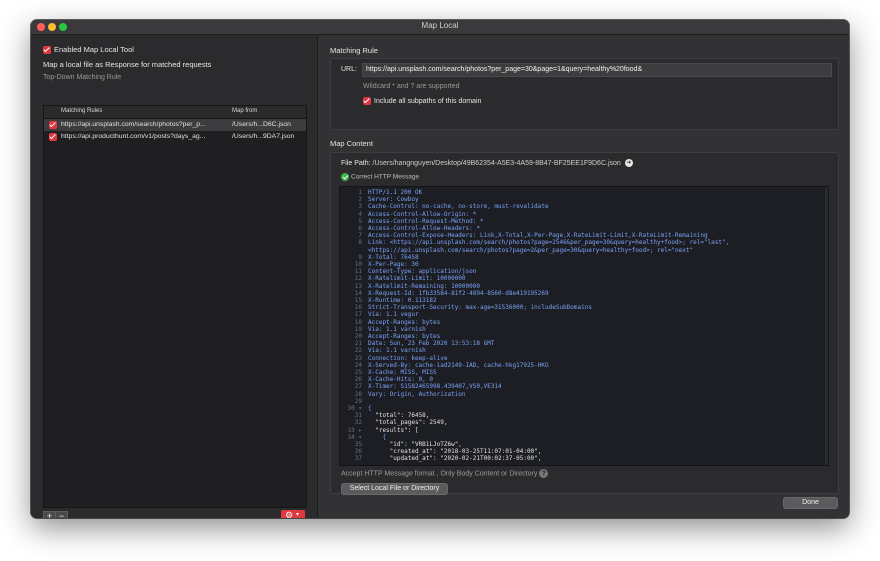 The image size is (880, 561). Describe the element at coordinates (544, 473) in the screenshot. I see `help-icon: ?` at that location.